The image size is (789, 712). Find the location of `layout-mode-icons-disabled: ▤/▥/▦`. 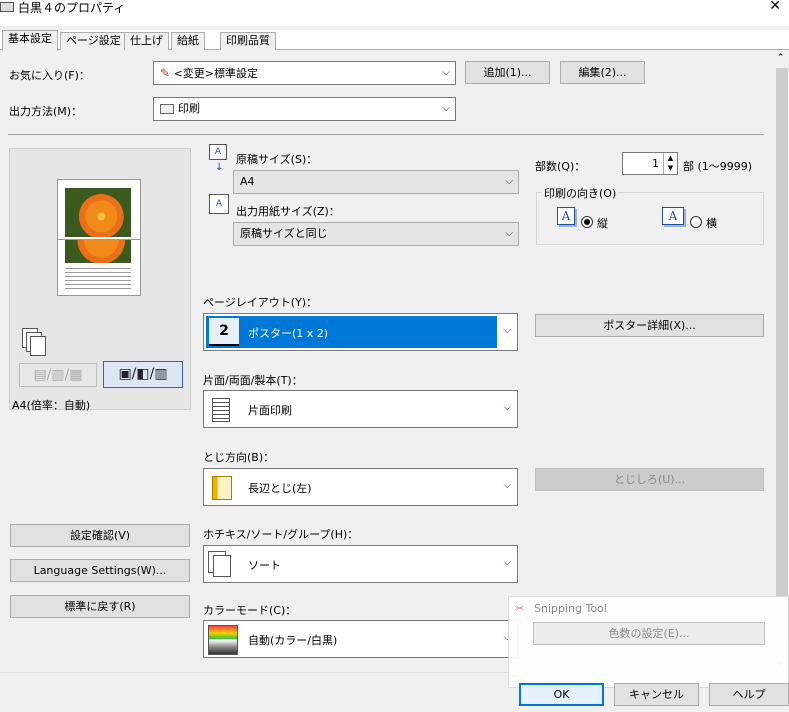

layout-mode-icons-disabled: ▤/▥/▦ is located at coordinates (58, 375).